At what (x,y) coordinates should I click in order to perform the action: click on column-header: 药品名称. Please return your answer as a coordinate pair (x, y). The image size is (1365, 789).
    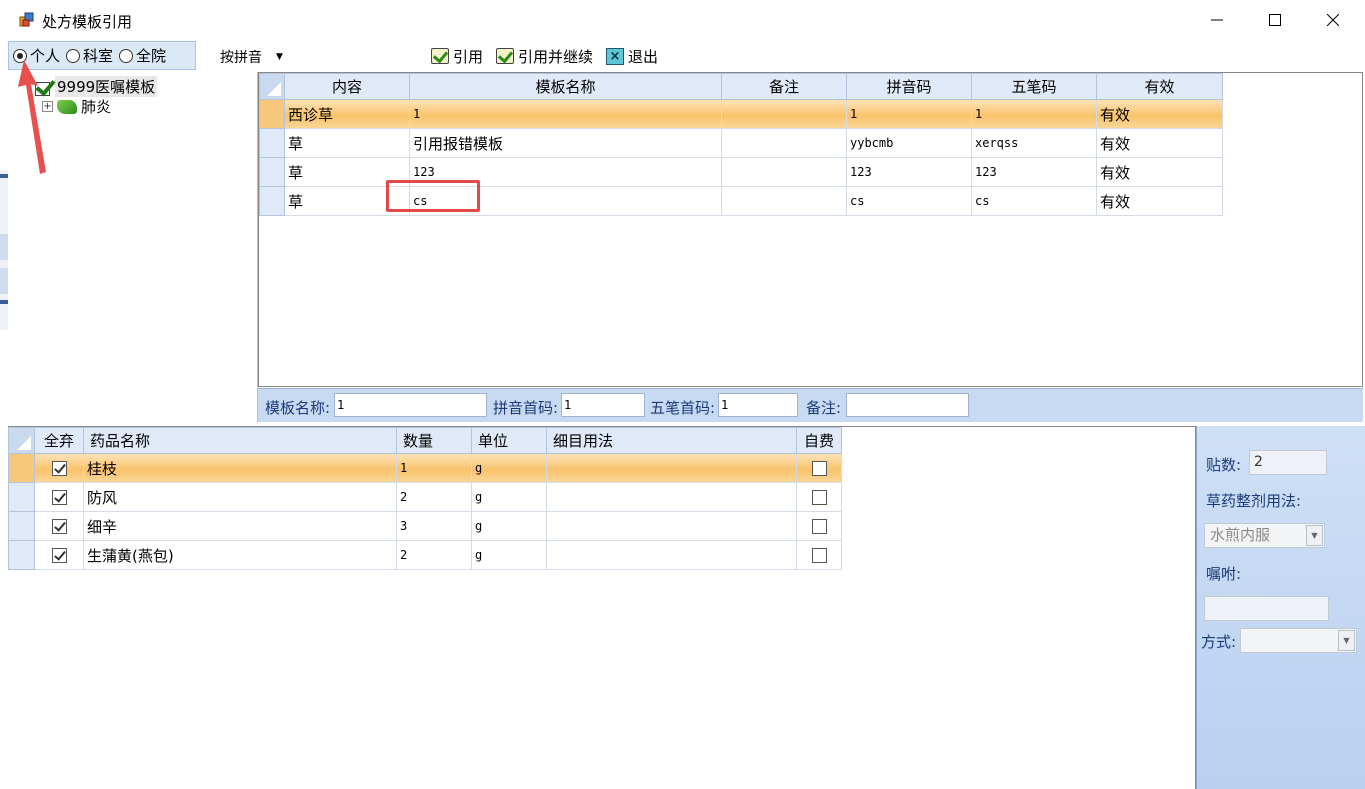
    Looking at the image, I should click on (240, 440).